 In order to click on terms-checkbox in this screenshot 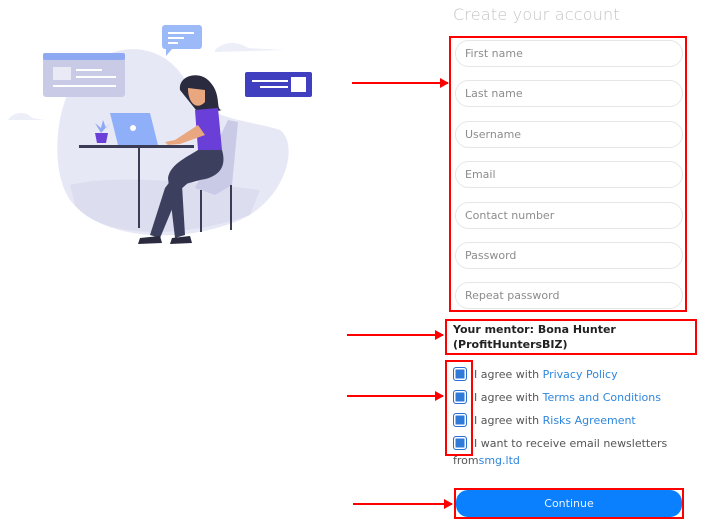, I will do `click(460, 397)`.